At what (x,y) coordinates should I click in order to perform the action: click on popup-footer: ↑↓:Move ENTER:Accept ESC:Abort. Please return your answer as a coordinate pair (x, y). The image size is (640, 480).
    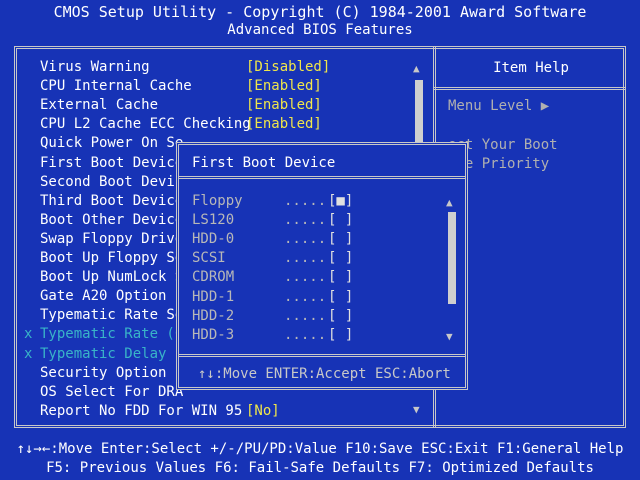
    Looking at the image, I should click on (324, 374).